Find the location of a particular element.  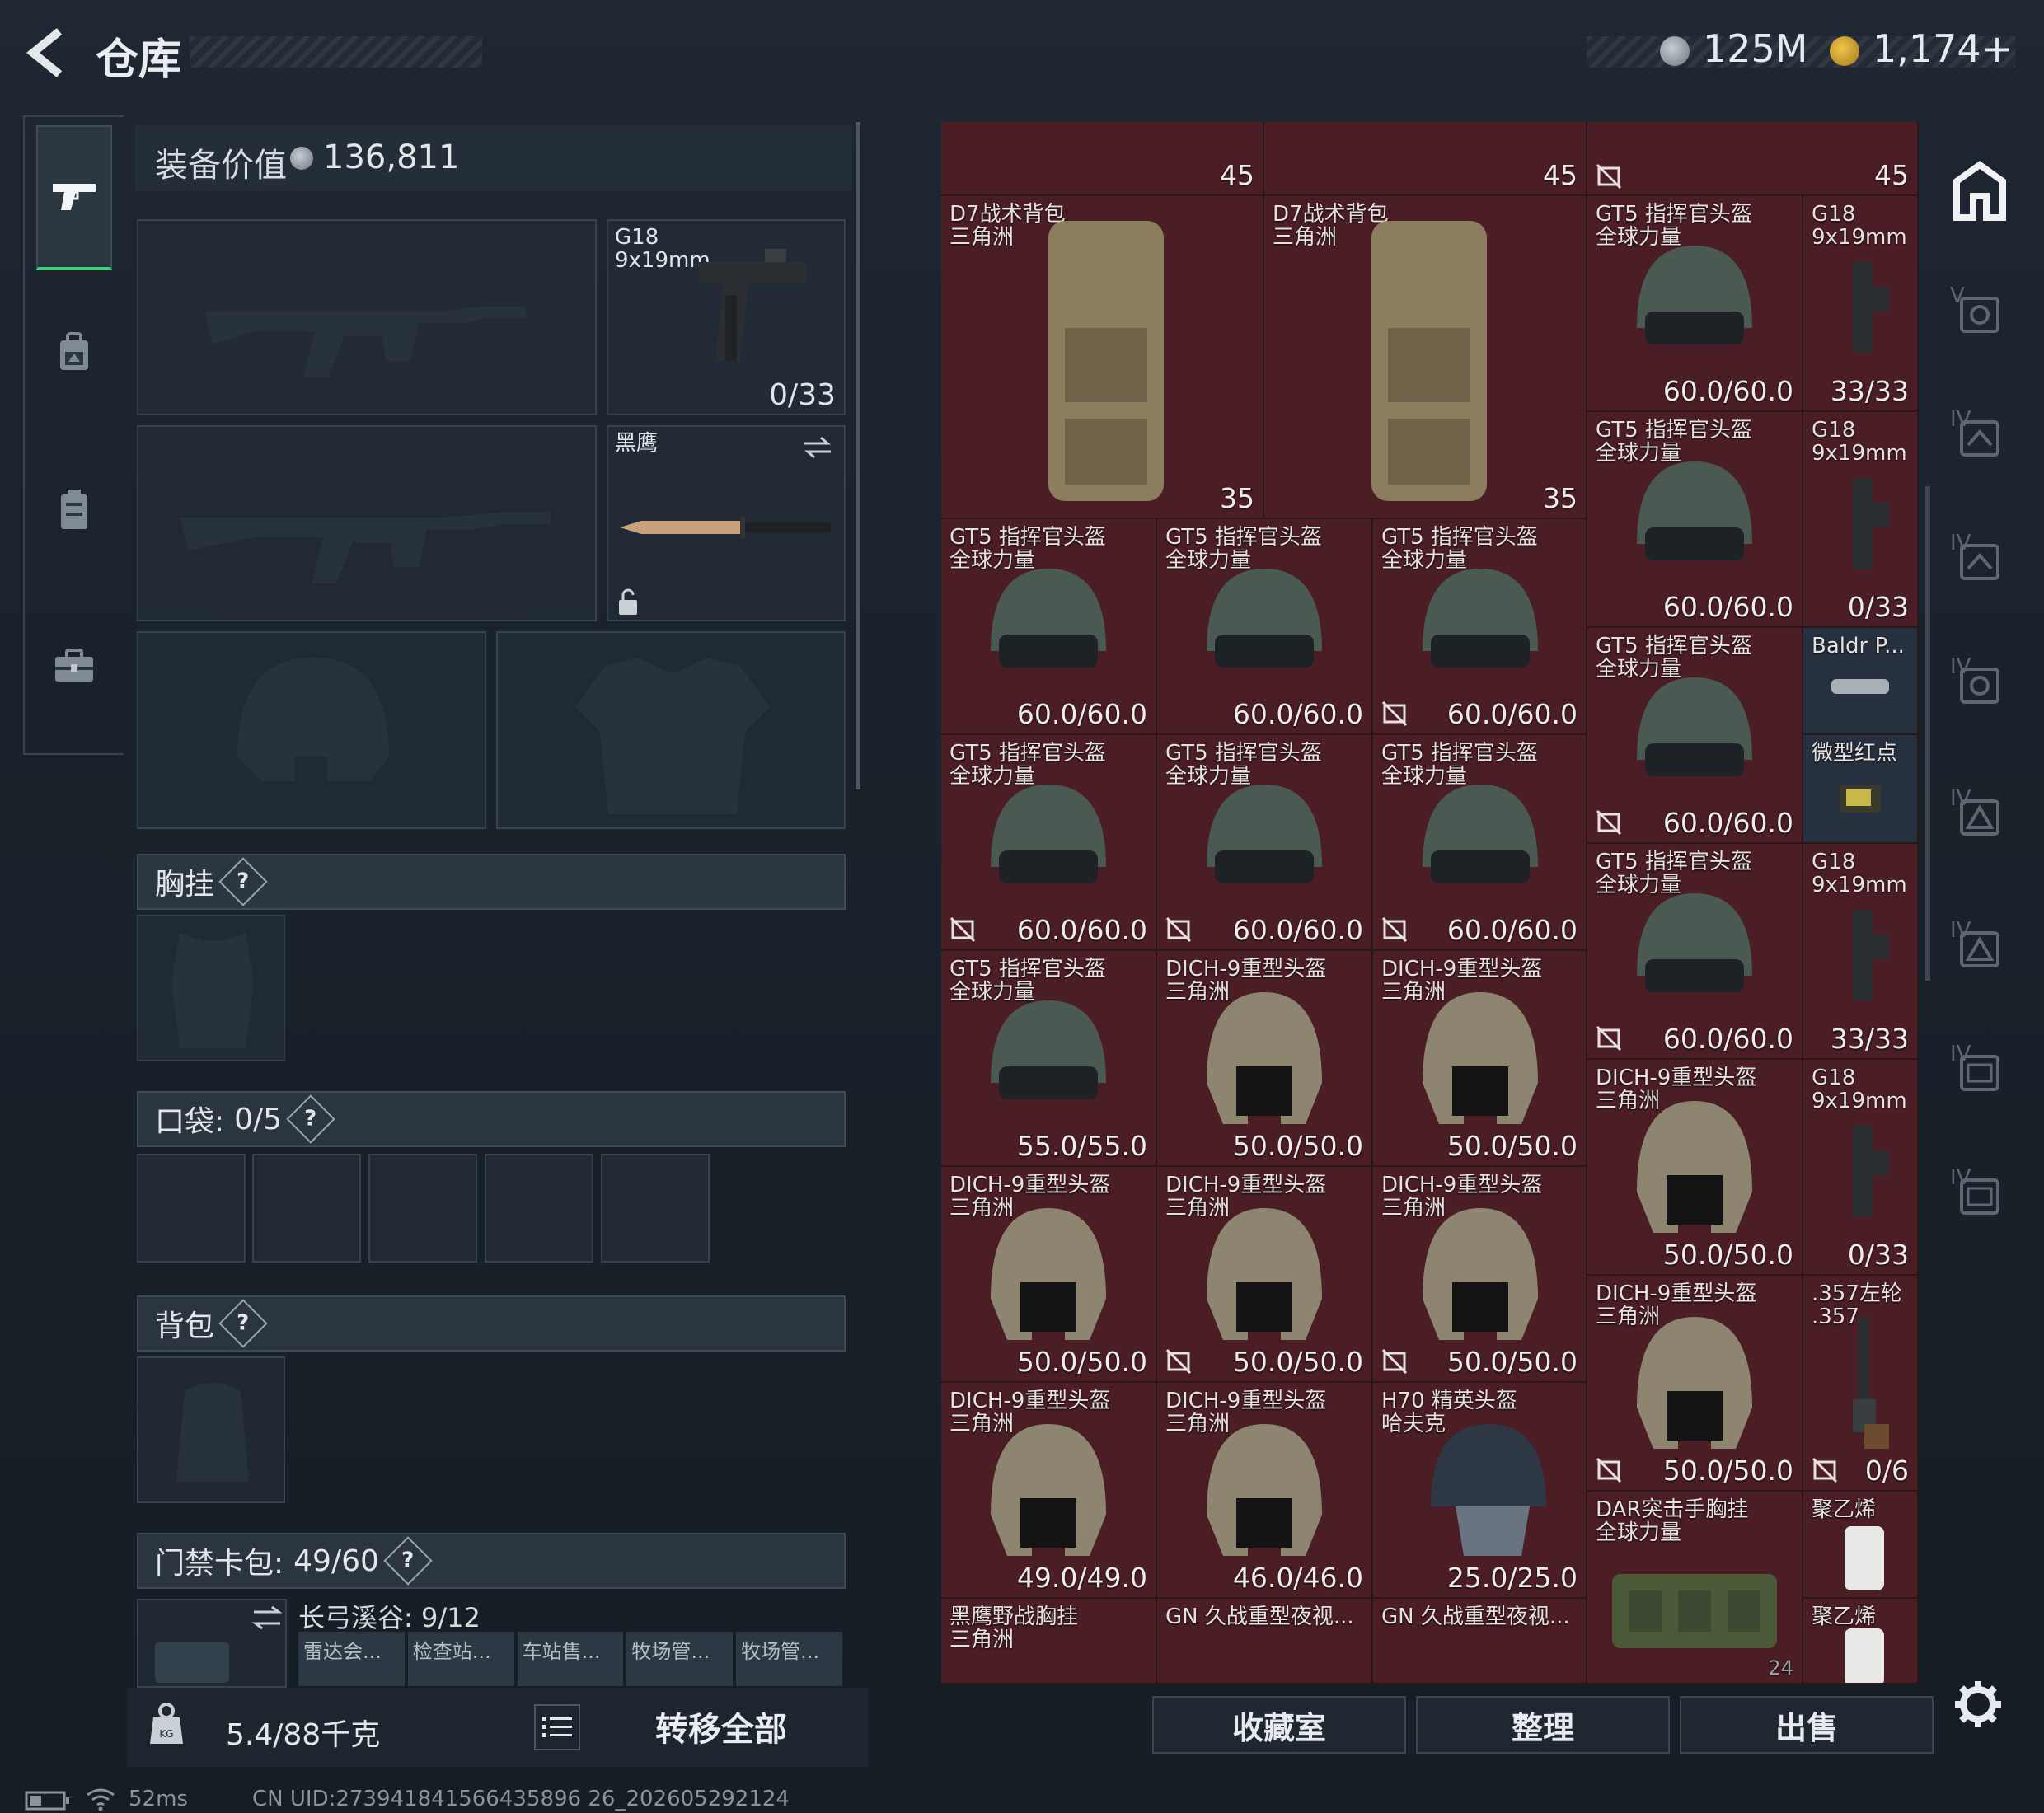

collection-room-button: 收藏室 is located at coordinates (1279, 1725).